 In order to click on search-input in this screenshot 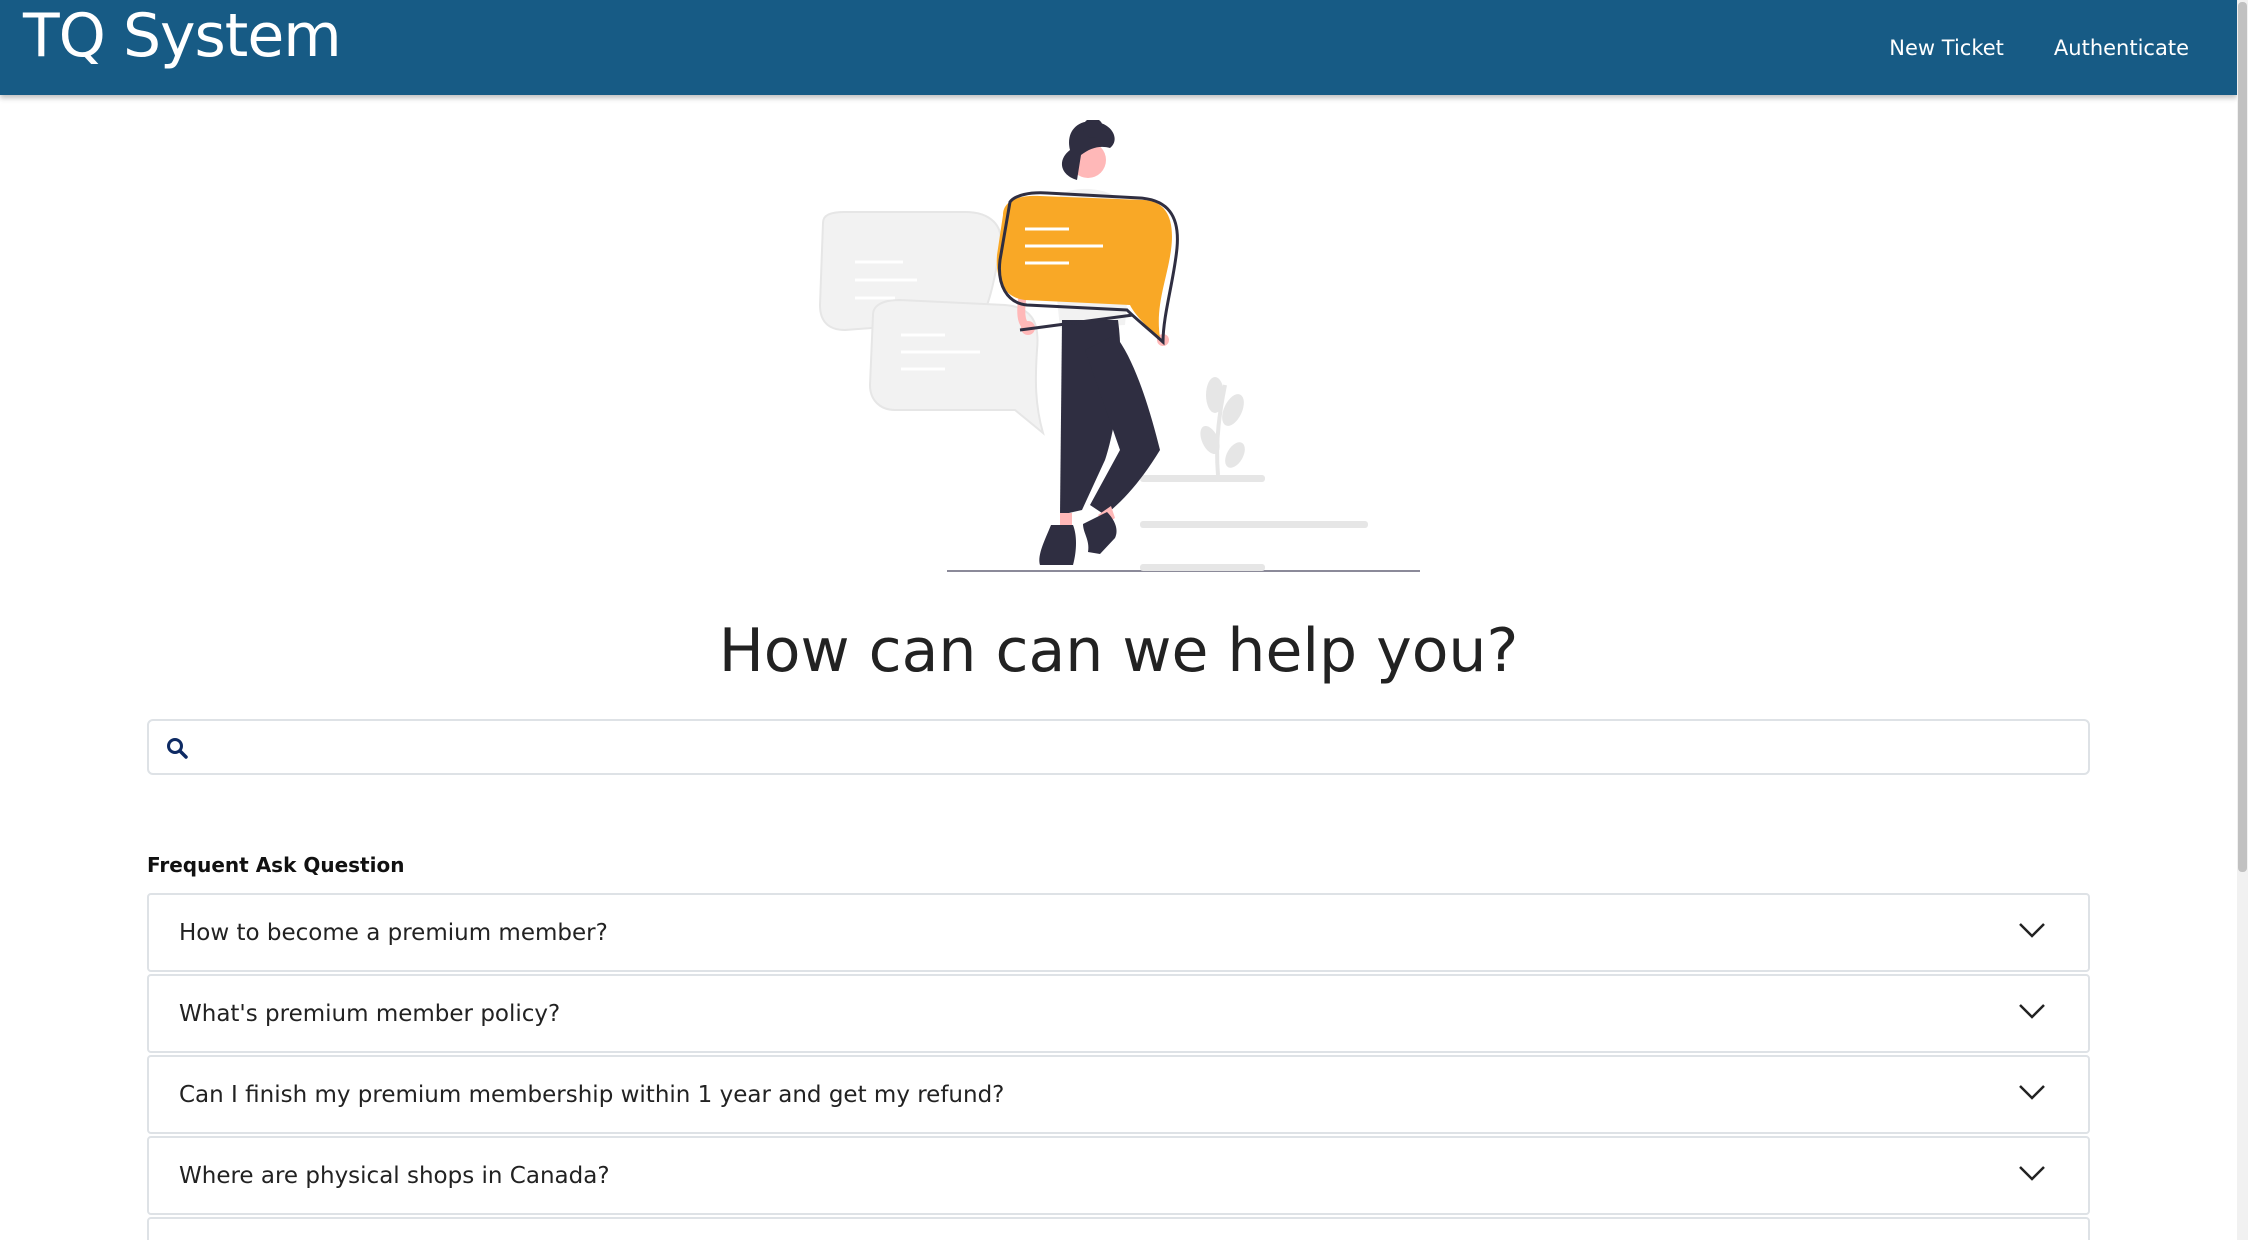, I will do `click(1138, 748)`.